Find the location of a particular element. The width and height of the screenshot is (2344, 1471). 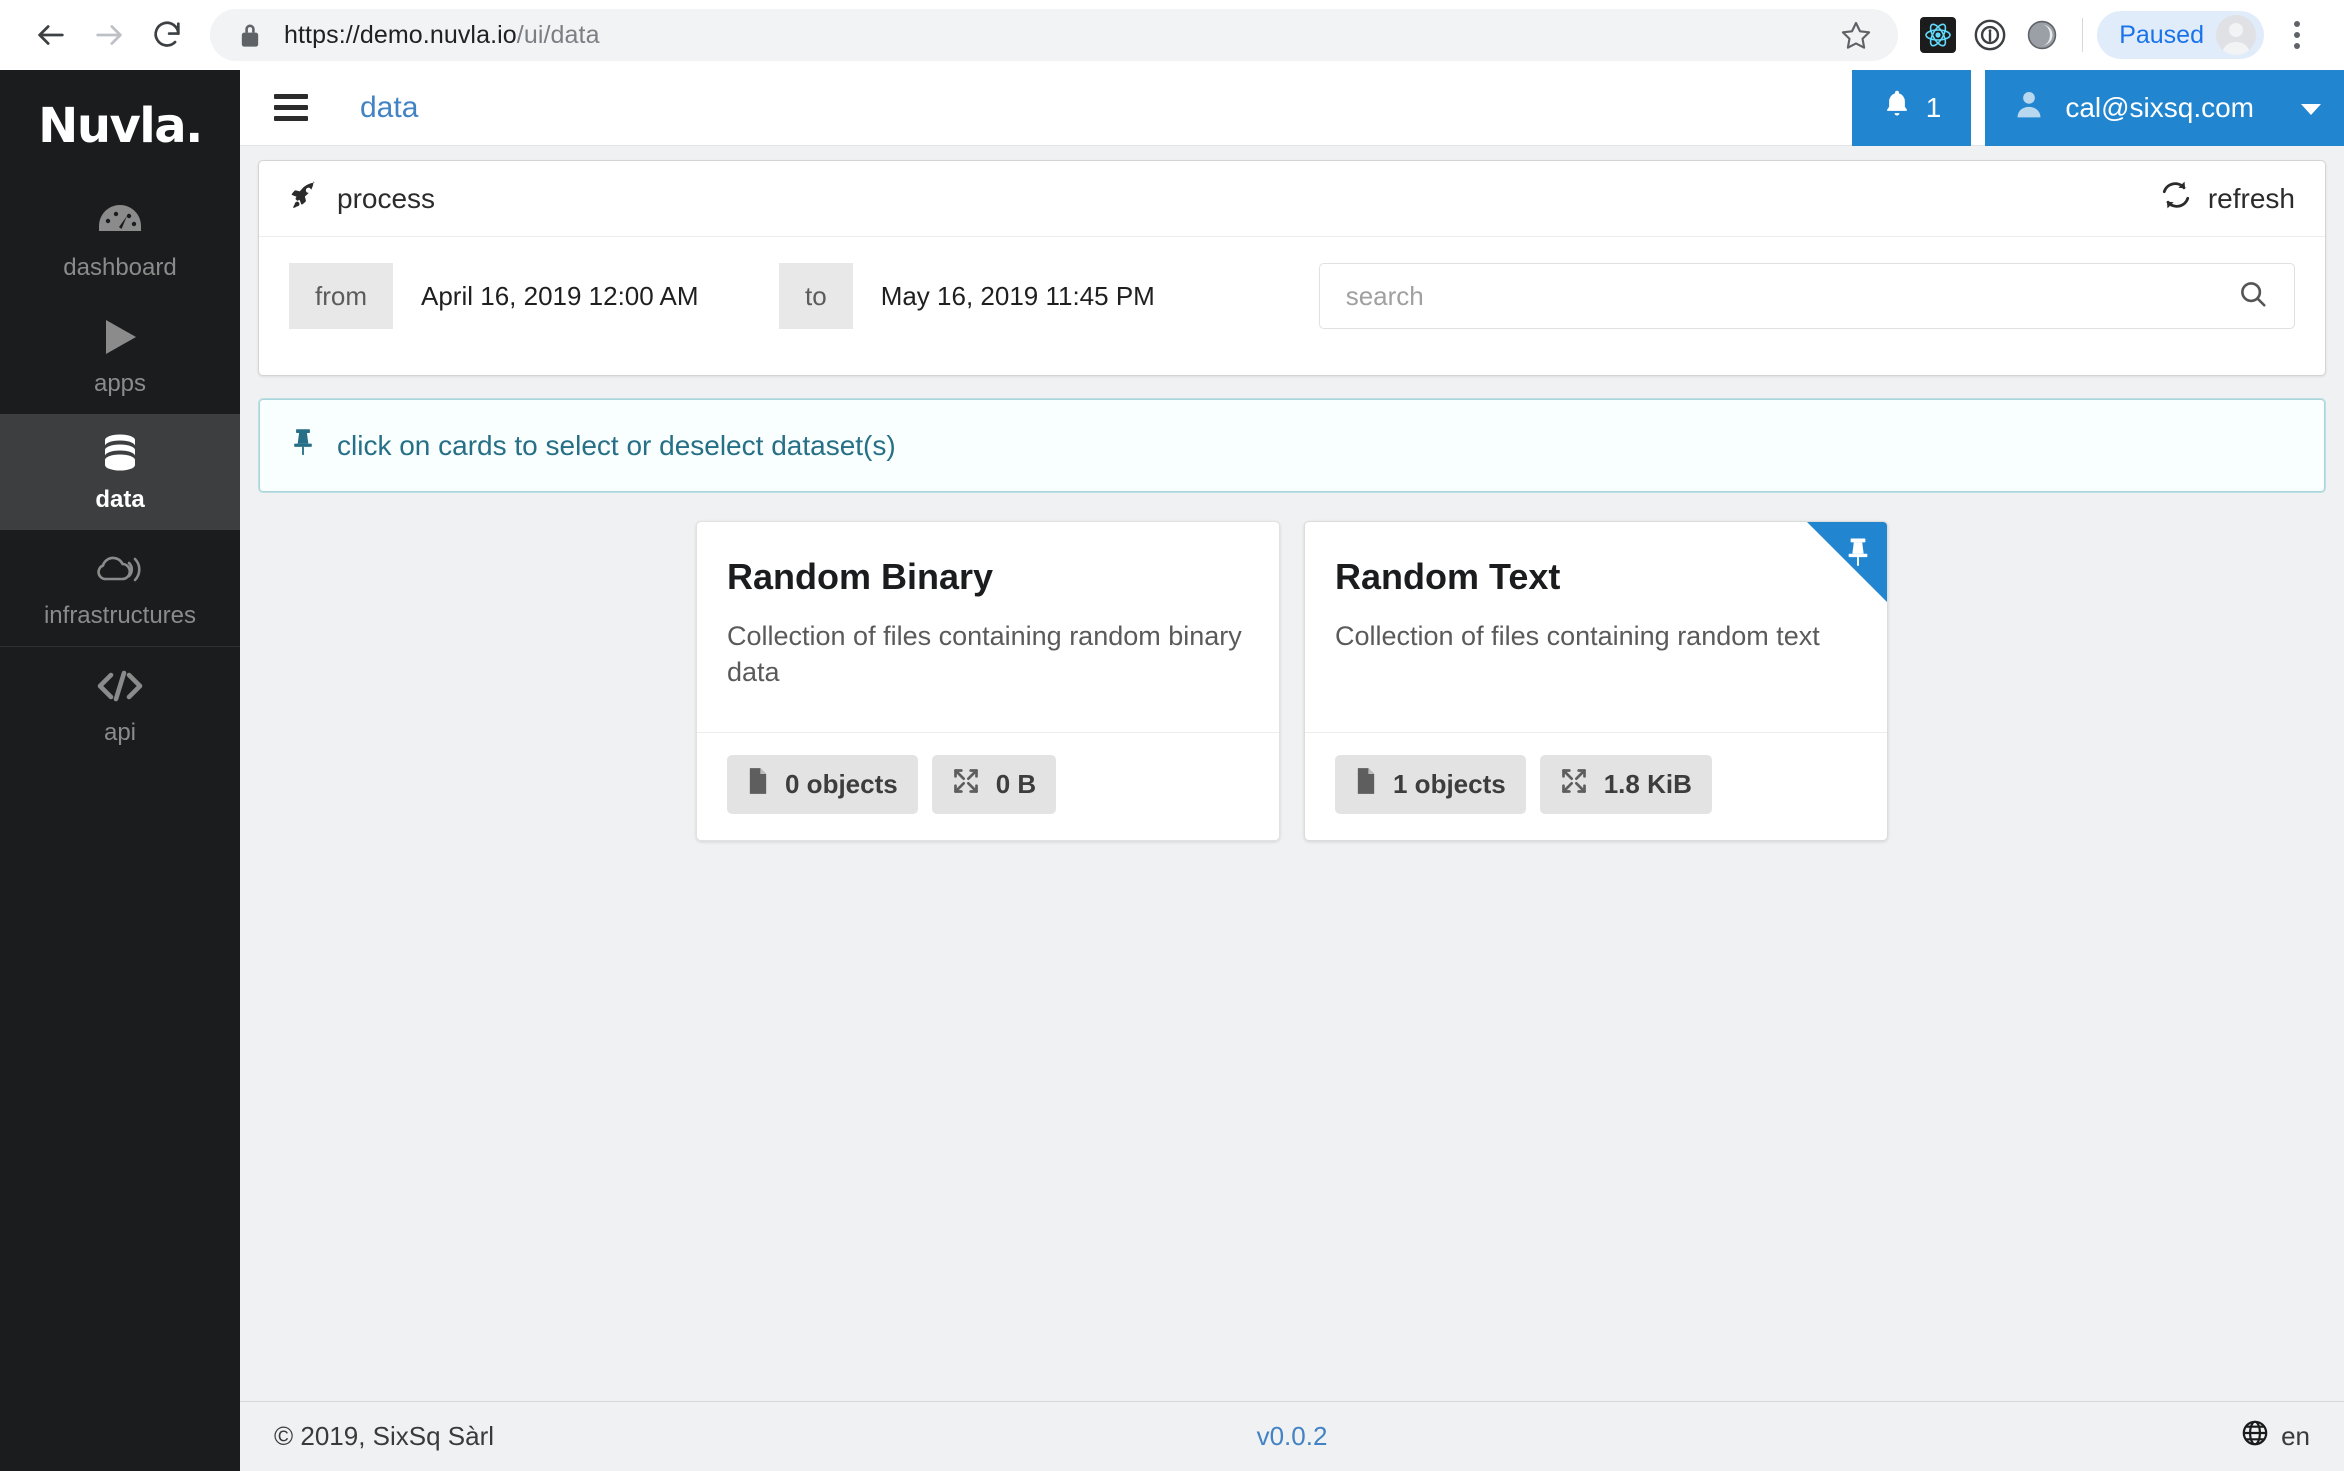

app-footer: © 2019, SixSq Sàrl v0.0.2 en is located at coordinates (1292, 1436).